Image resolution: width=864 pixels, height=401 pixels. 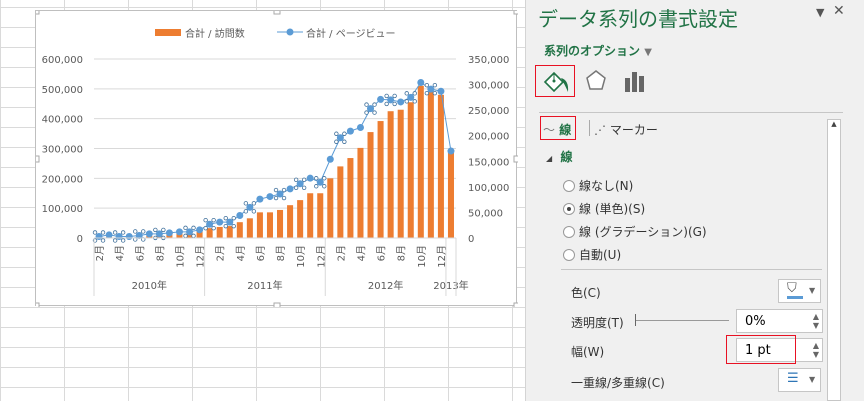 I want to click on width-input-highlight, so click(x=761, y=349).